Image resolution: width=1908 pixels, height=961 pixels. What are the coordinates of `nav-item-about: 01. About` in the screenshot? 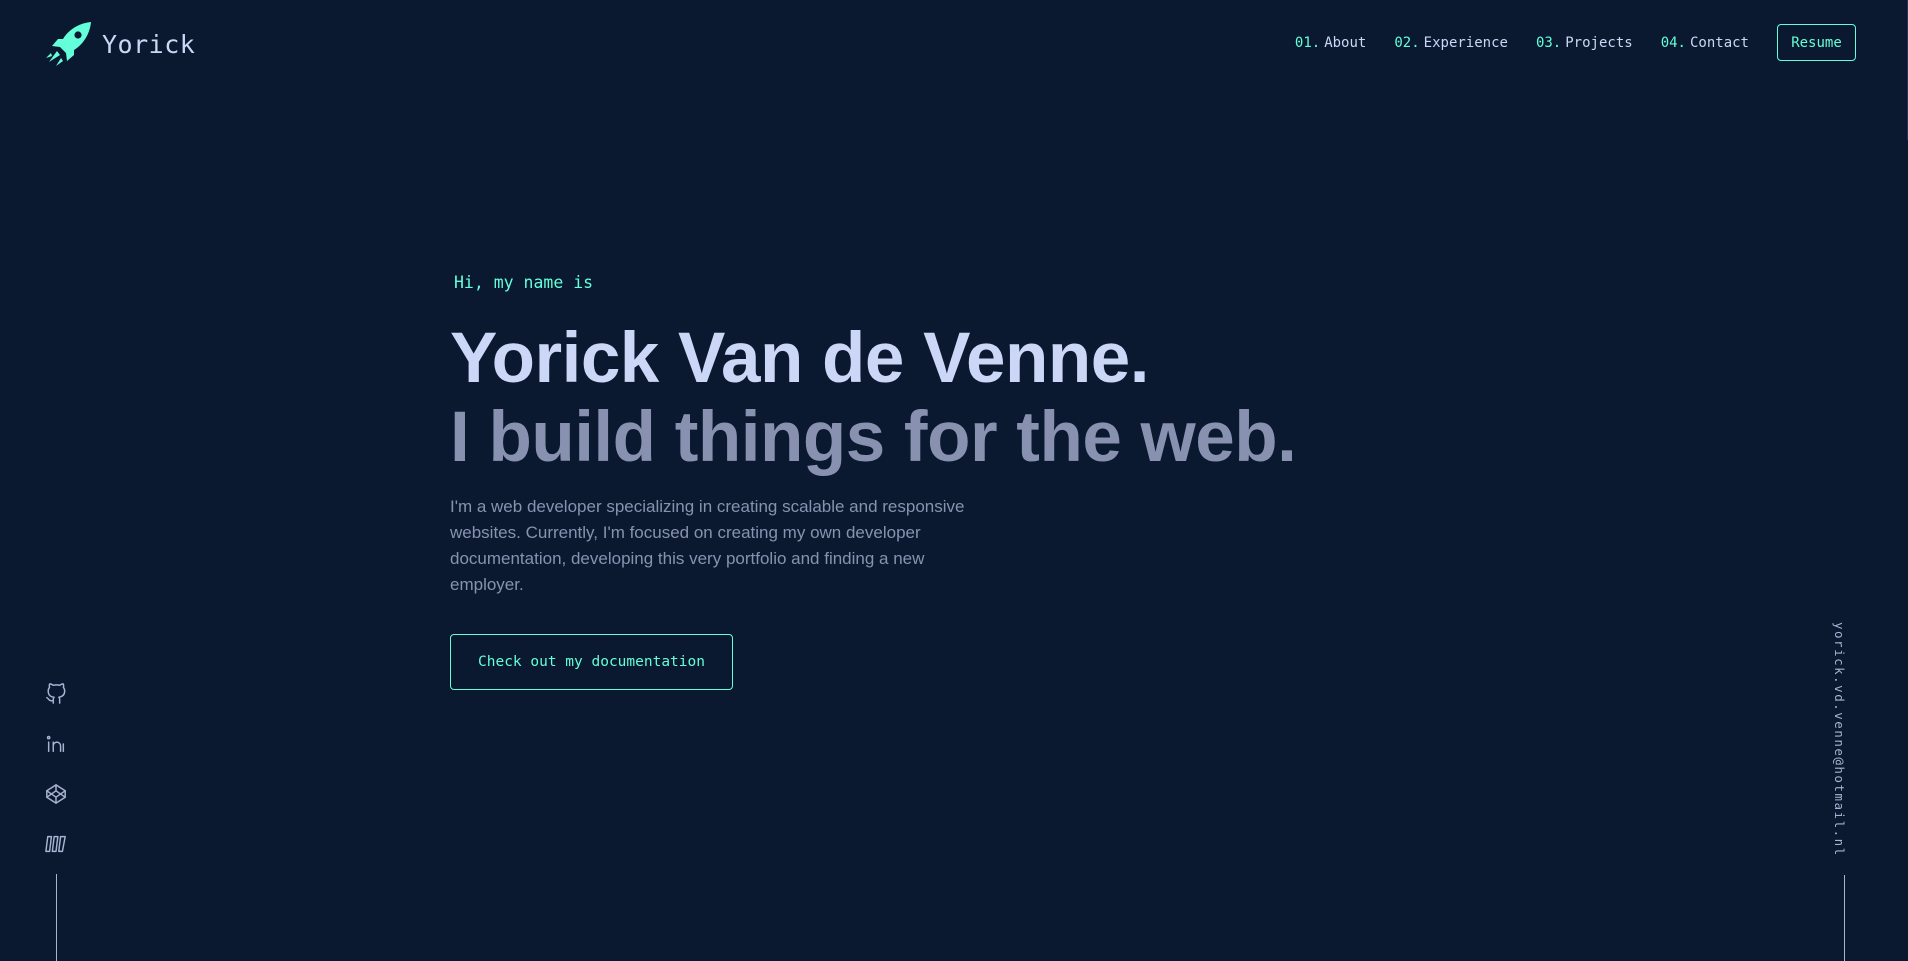 It's located at (1330, 43).